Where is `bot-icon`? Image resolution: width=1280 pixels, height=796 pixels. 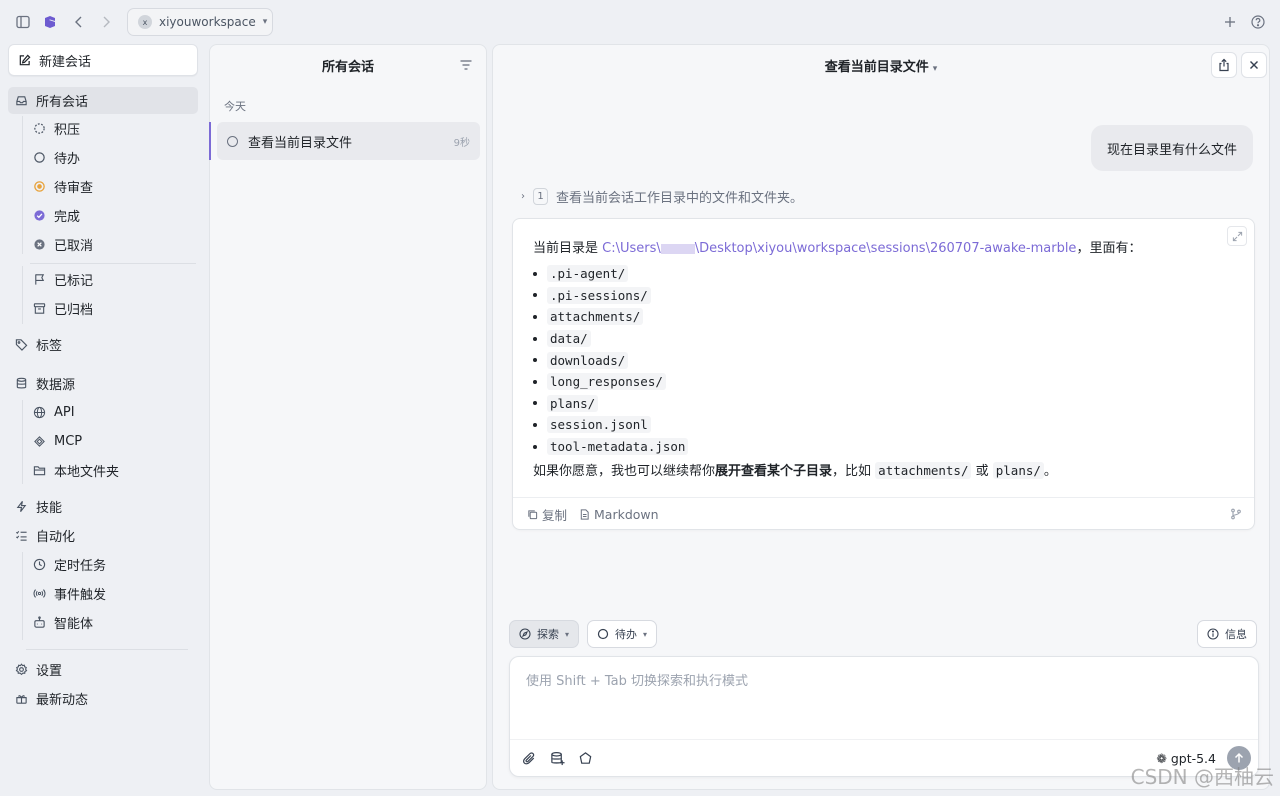
bot-icon is located at coordinates (39, 623).